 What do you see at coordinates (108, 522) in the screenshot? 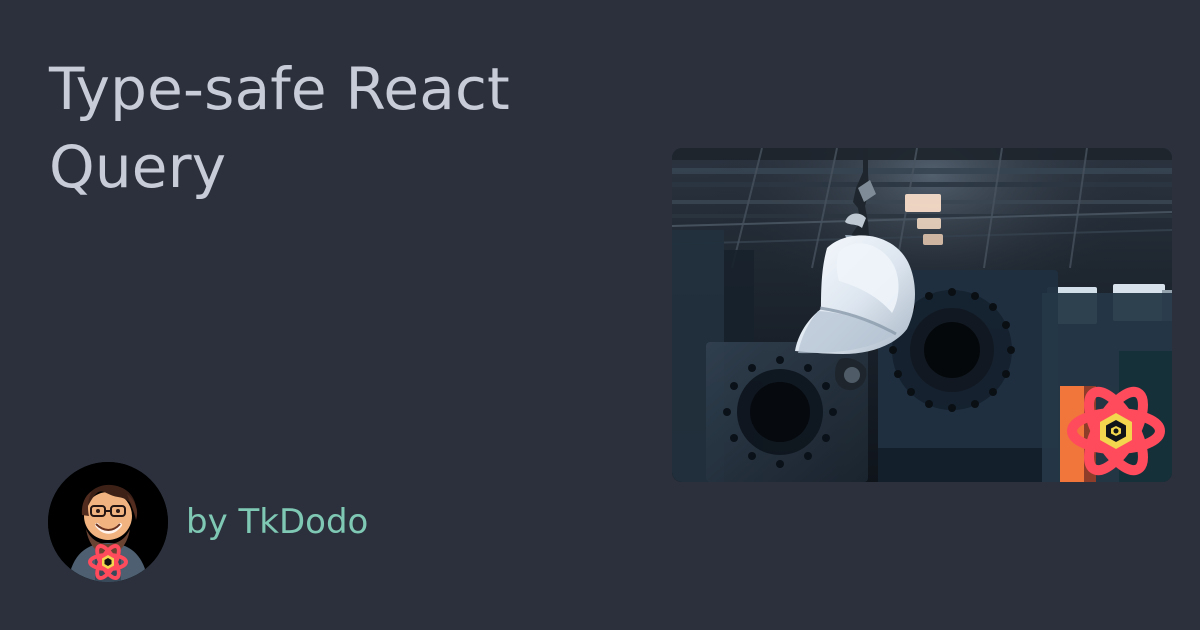
I see `author-avatar` at bounding box center [108, 522].